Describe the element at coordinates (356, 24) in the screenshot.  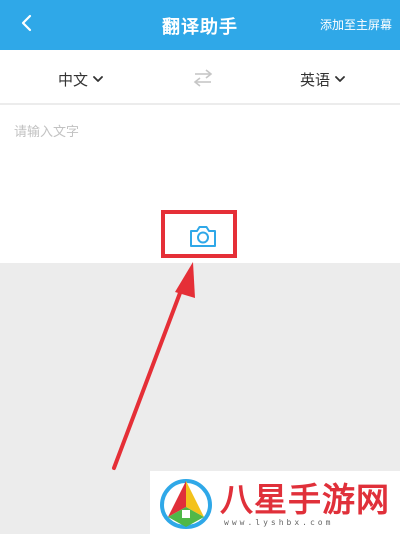
I see `add-to-home-button: 添加至主屏幕` at that location.